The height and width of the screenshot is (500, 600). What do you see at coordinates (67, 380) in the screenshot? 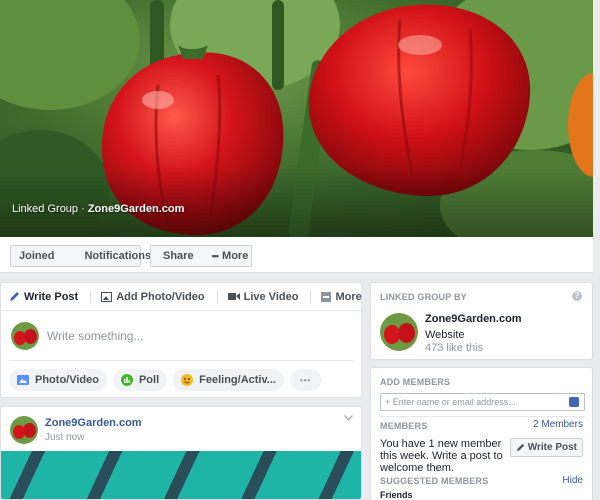
I see `pill-label: Photo/Video` at bounding box center [67, 380].